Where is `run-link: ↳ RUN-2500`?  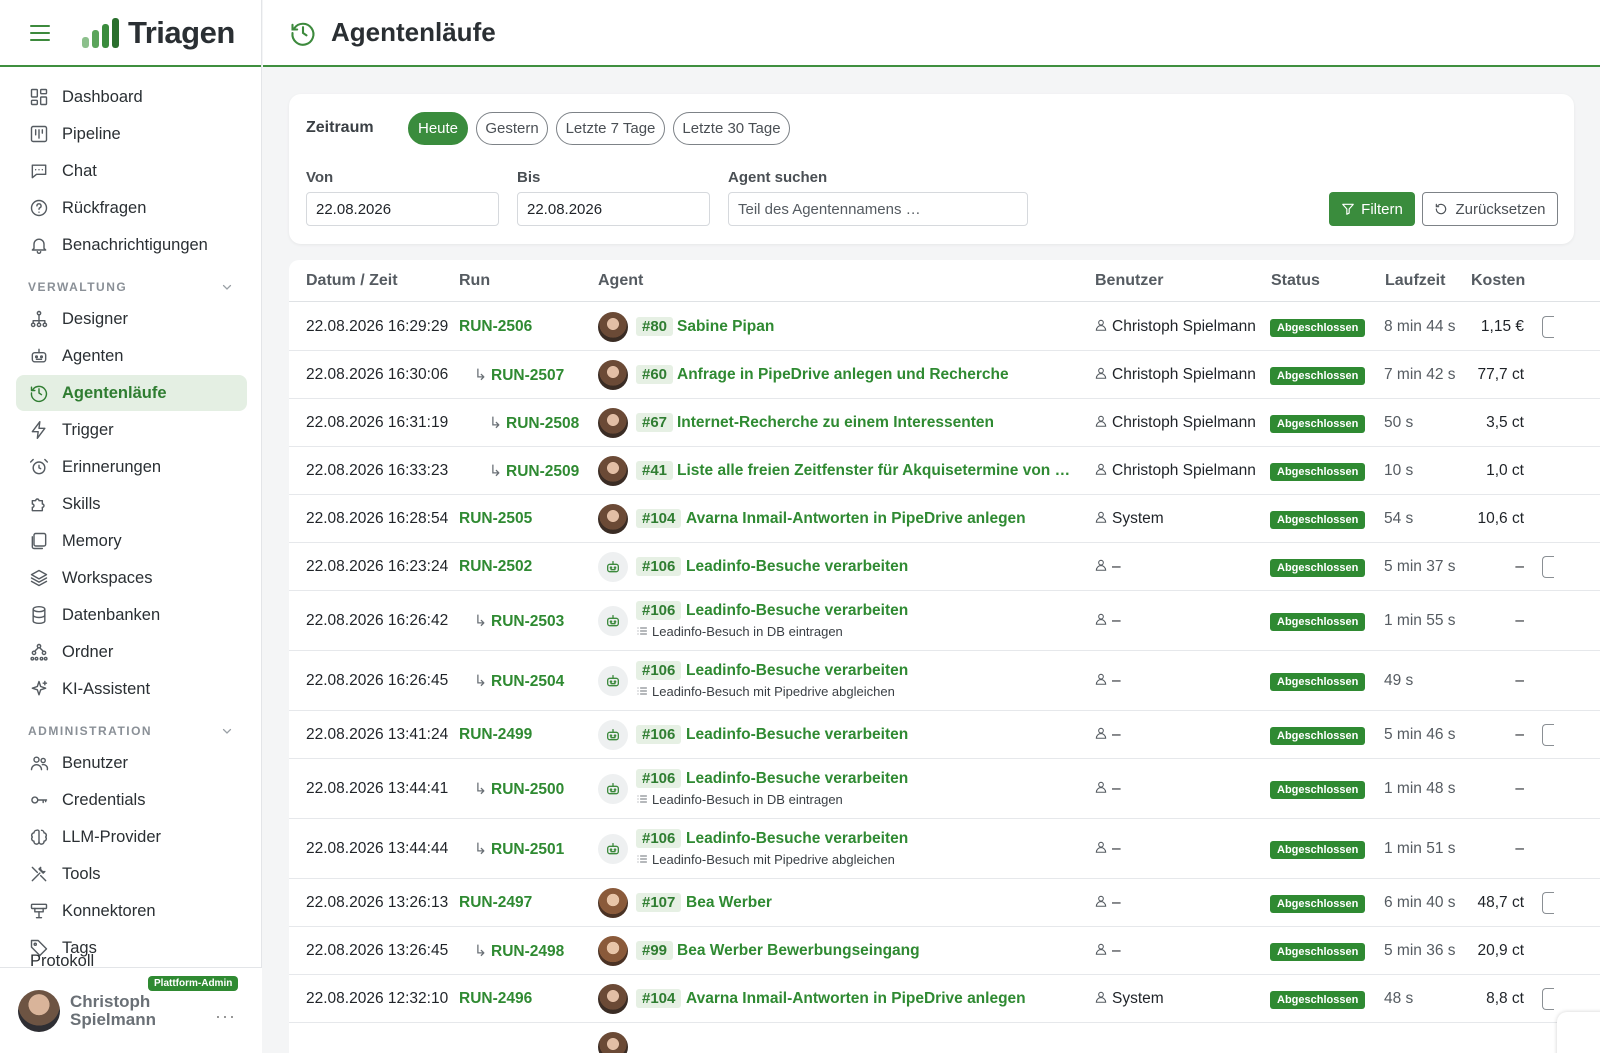 run-link: ↳ RUN-2500 is located at coordinates (519, 789).